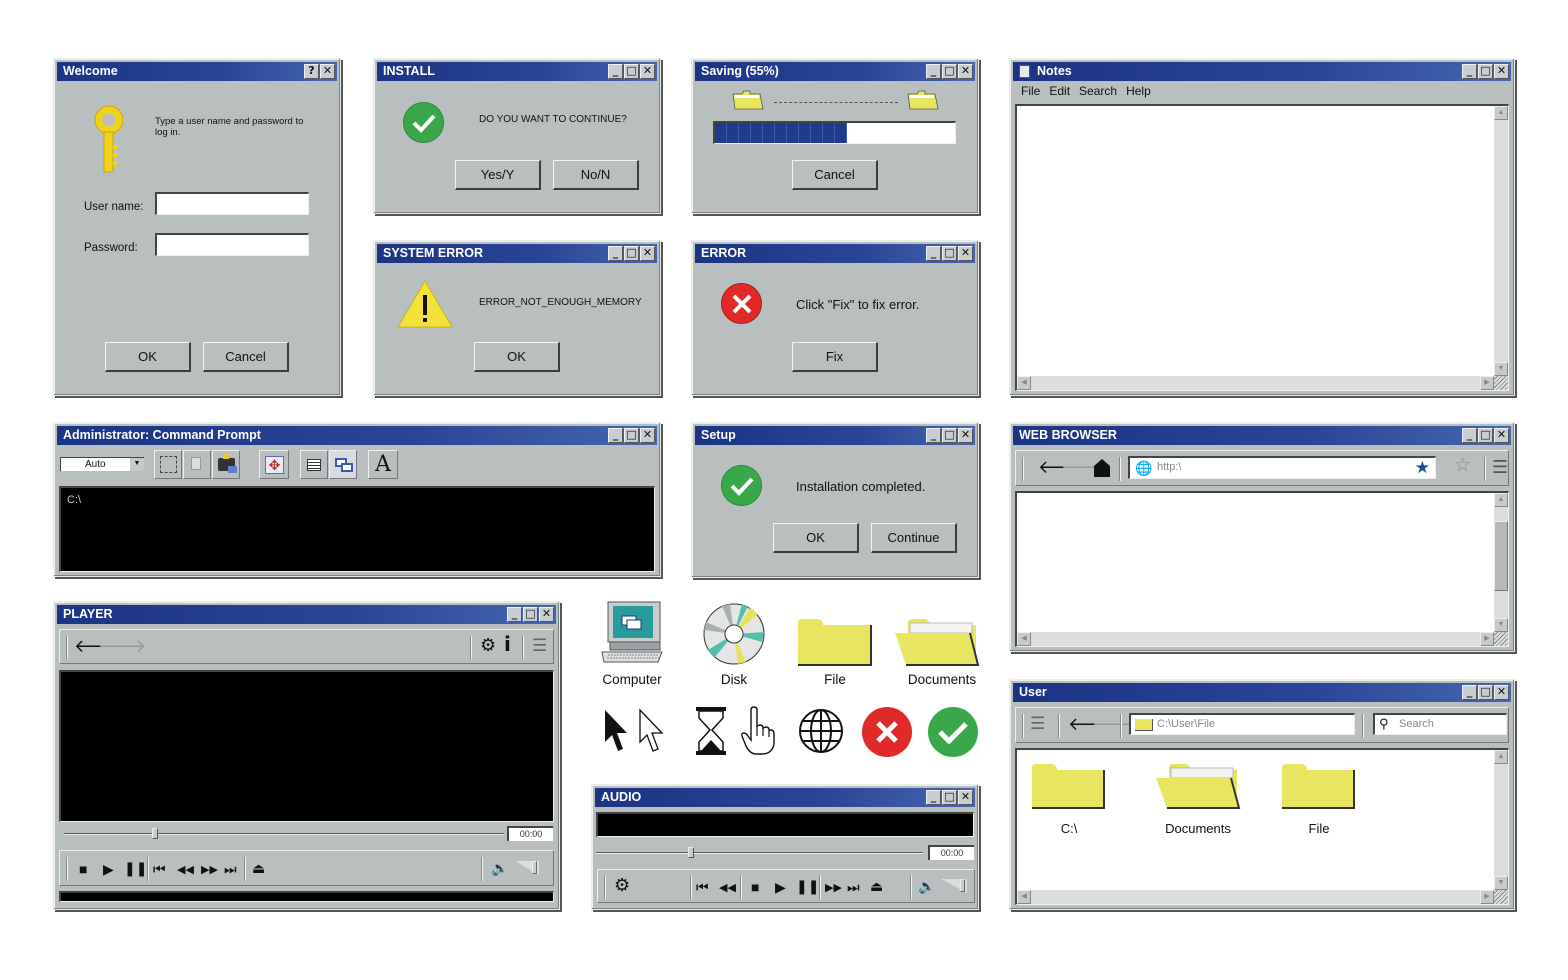  What do you see at coordinates (197, 464) in the screenshot?
I see `copy-button` at bounding box center [197, 464].